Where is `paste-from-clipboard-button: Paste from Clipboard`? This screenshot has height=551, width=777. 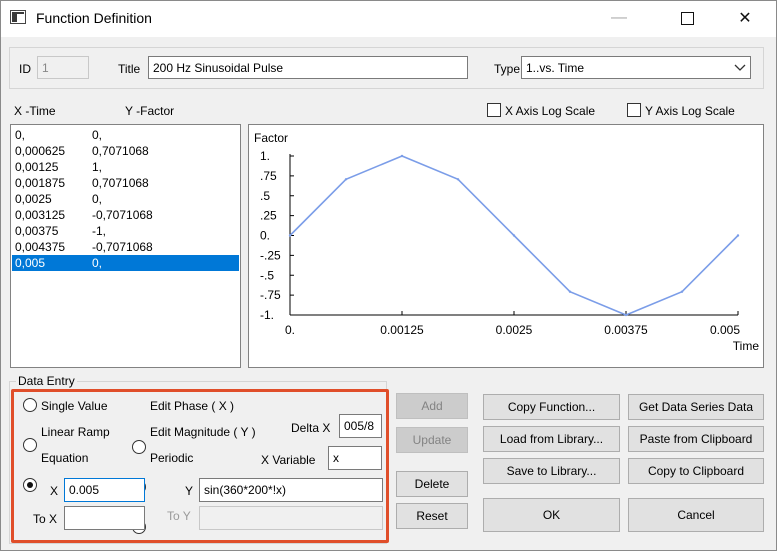
paste-from-clipboard-button: Paste from Clipboard is located at coordinates (696, 439).